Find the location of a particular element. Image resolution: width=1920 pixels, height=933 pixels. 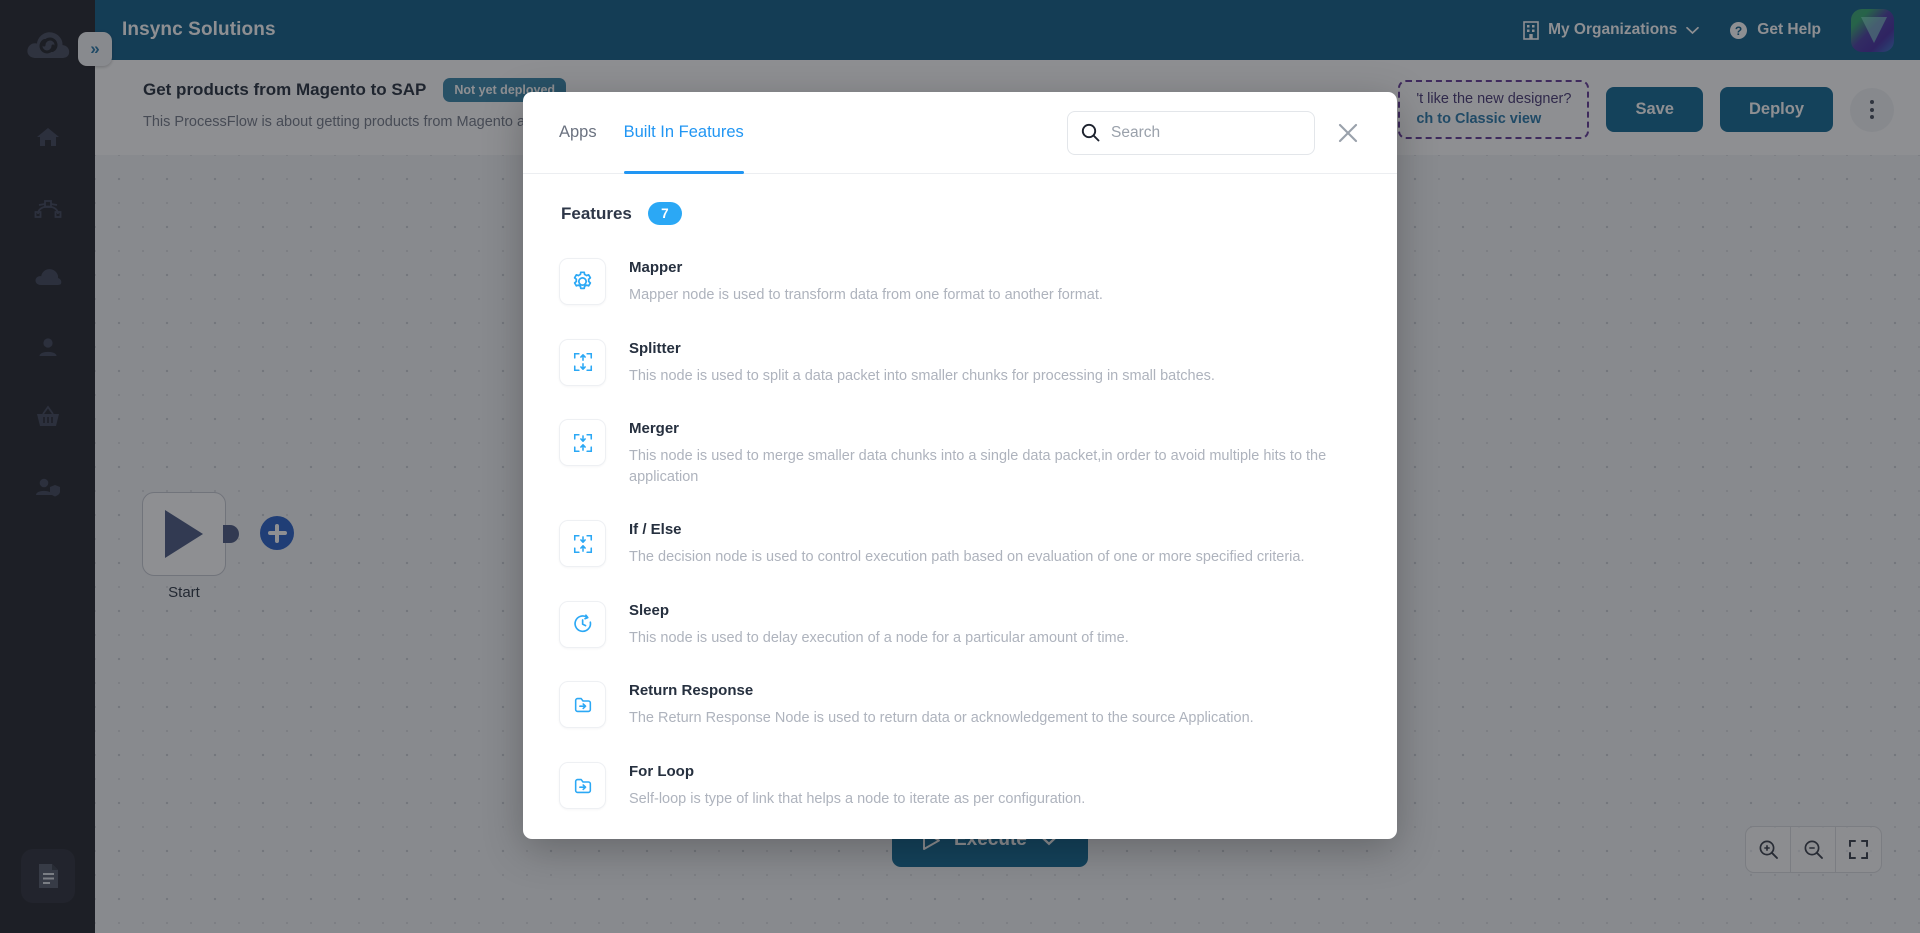

split-arrows-icon is located at coordinates (583, 362).